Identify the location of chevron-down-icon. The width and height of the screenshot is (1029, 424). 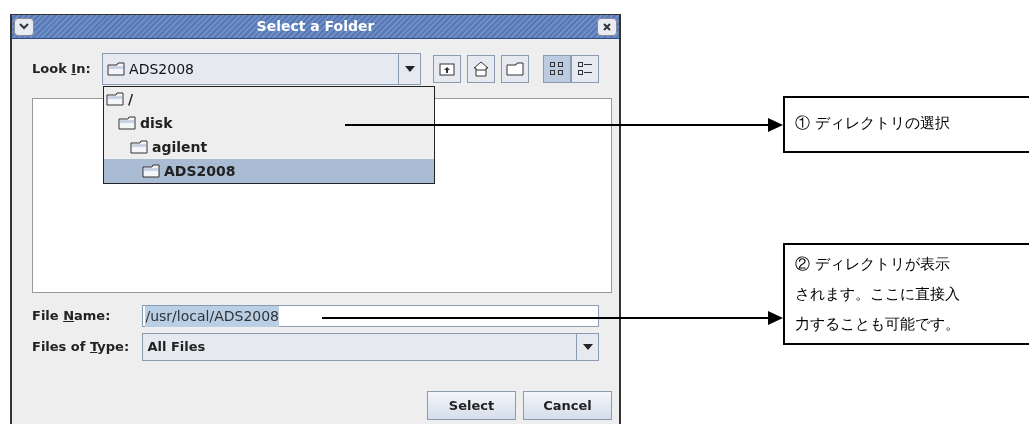
(24, 26).